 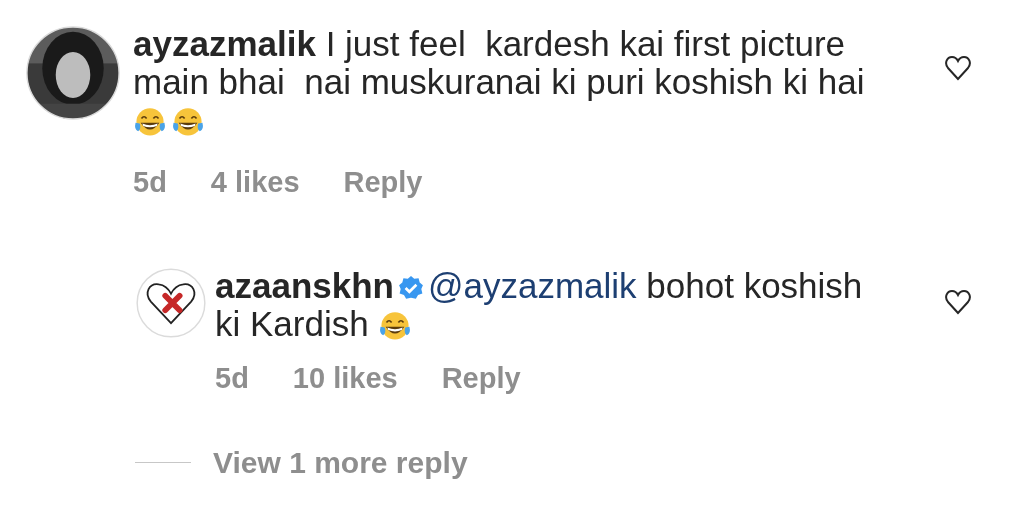 What do you see at coordinates (532, 285) in the screenshot?
I see `mention-link: @ayzazmalik` at bounding box center [532, 285].